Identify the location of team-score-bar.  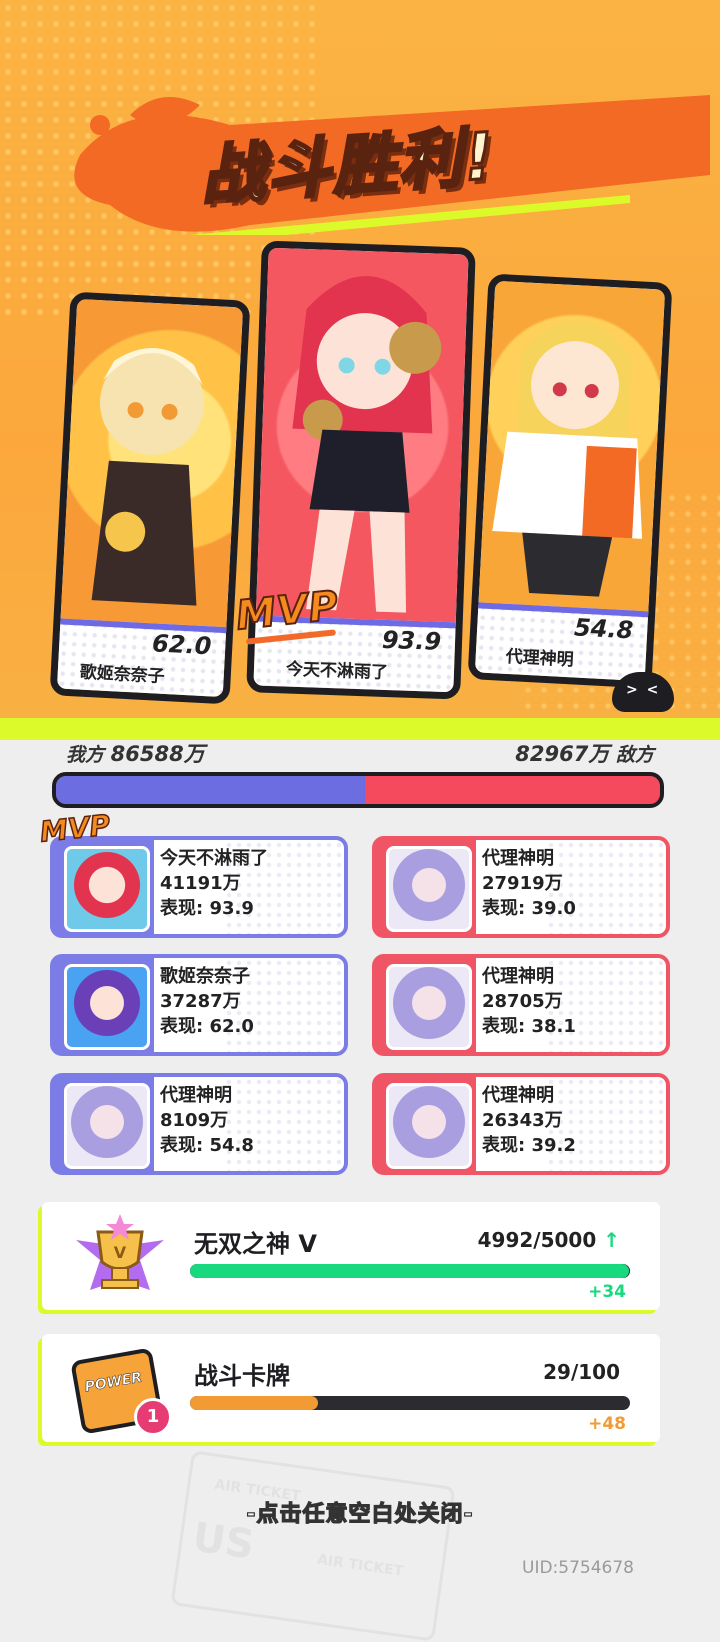
(358, 790).